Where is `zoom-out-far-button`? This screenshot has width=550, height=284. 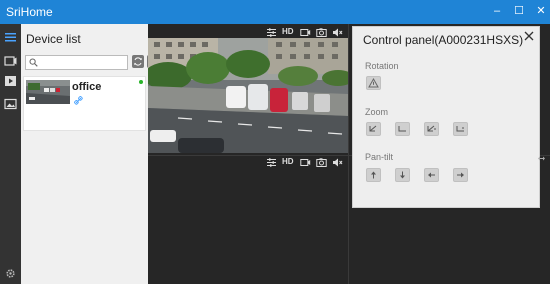 zoom-out-far-button is located at coordinates (460, 129).